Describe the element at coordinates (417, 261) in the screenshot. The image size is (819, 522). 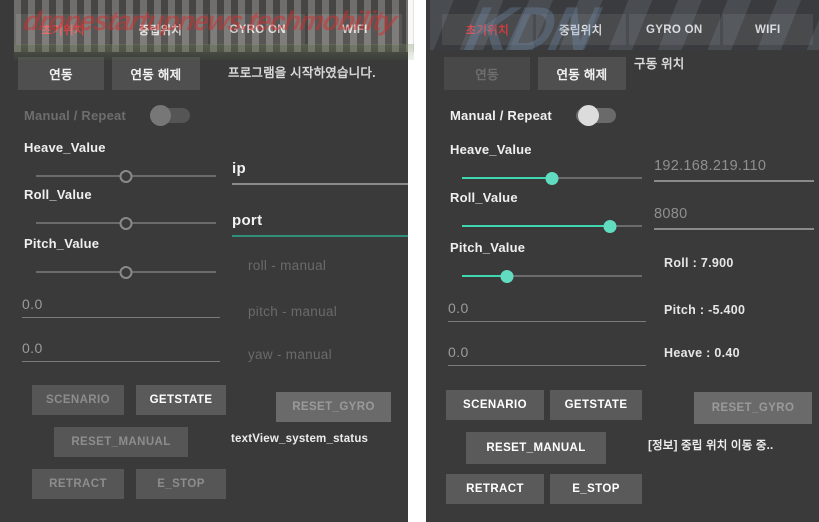
I see `panel-divider` at that location.